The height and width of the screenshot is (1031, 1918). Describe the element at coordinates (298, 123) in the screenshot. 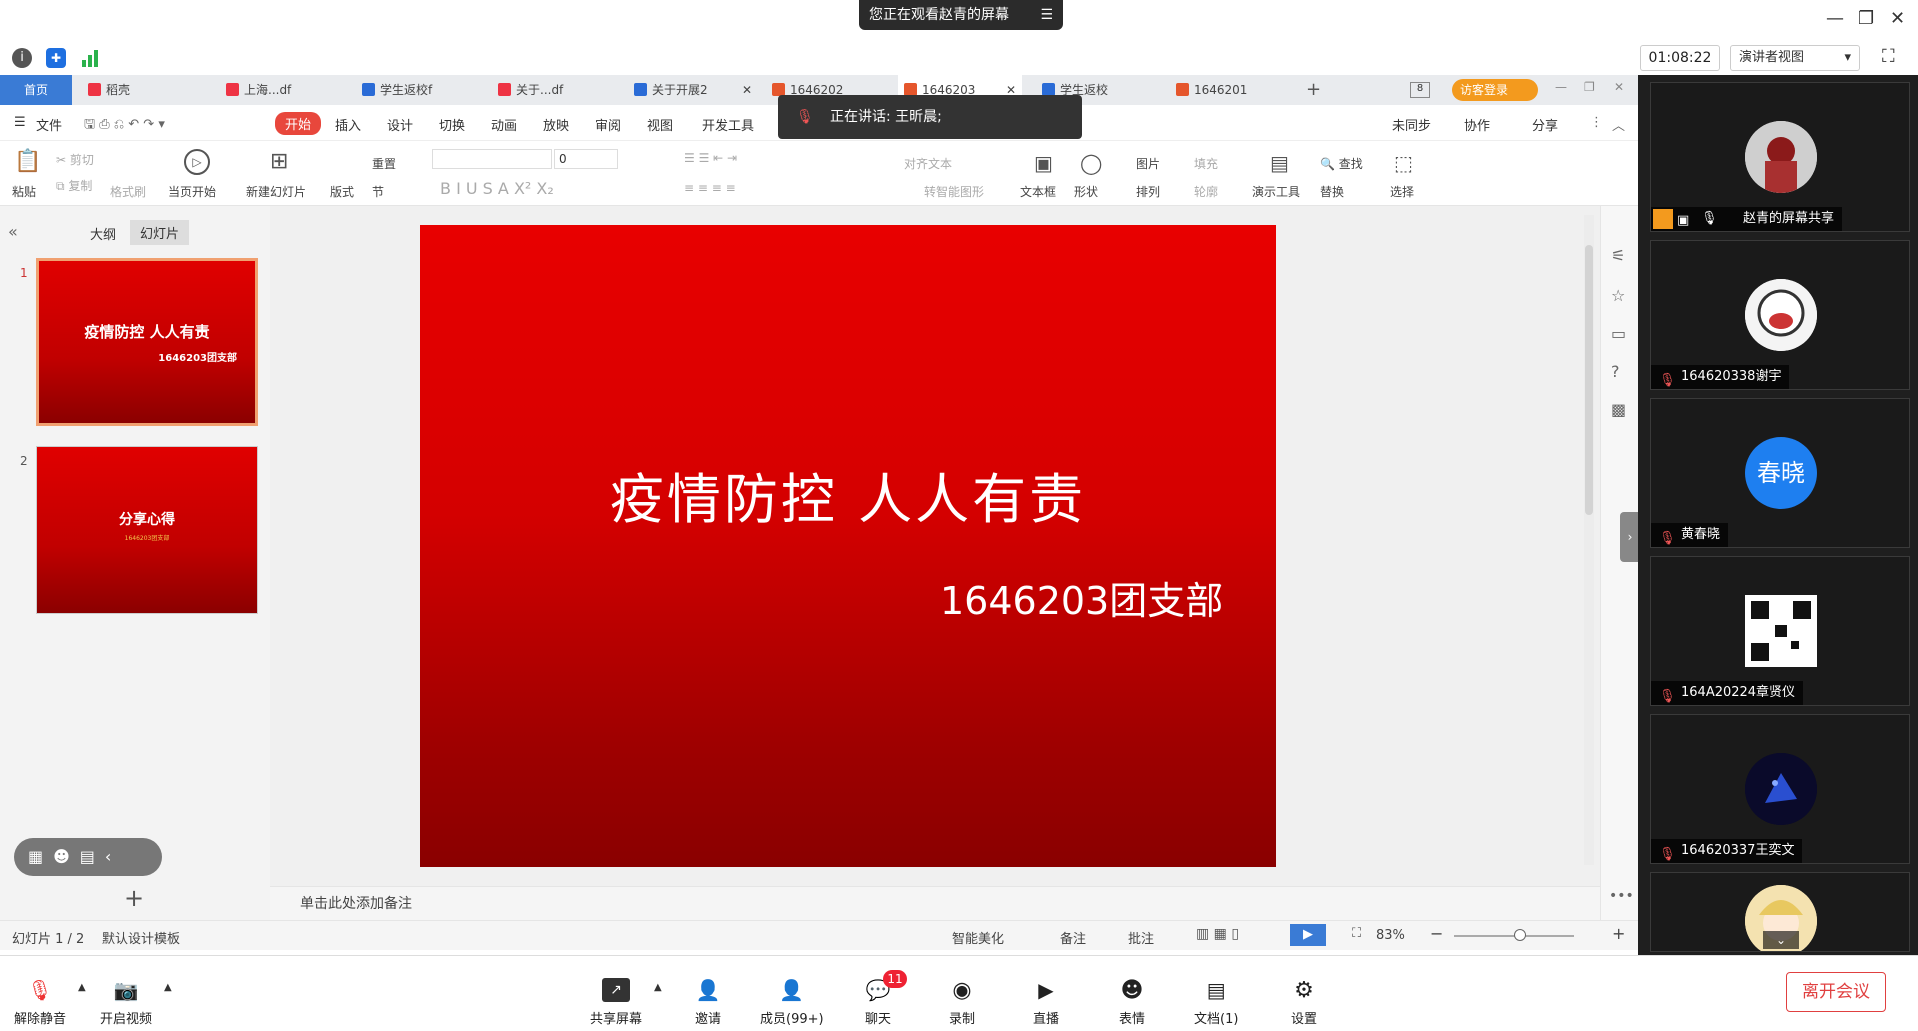

I see `menu-start: 开始` at that location.